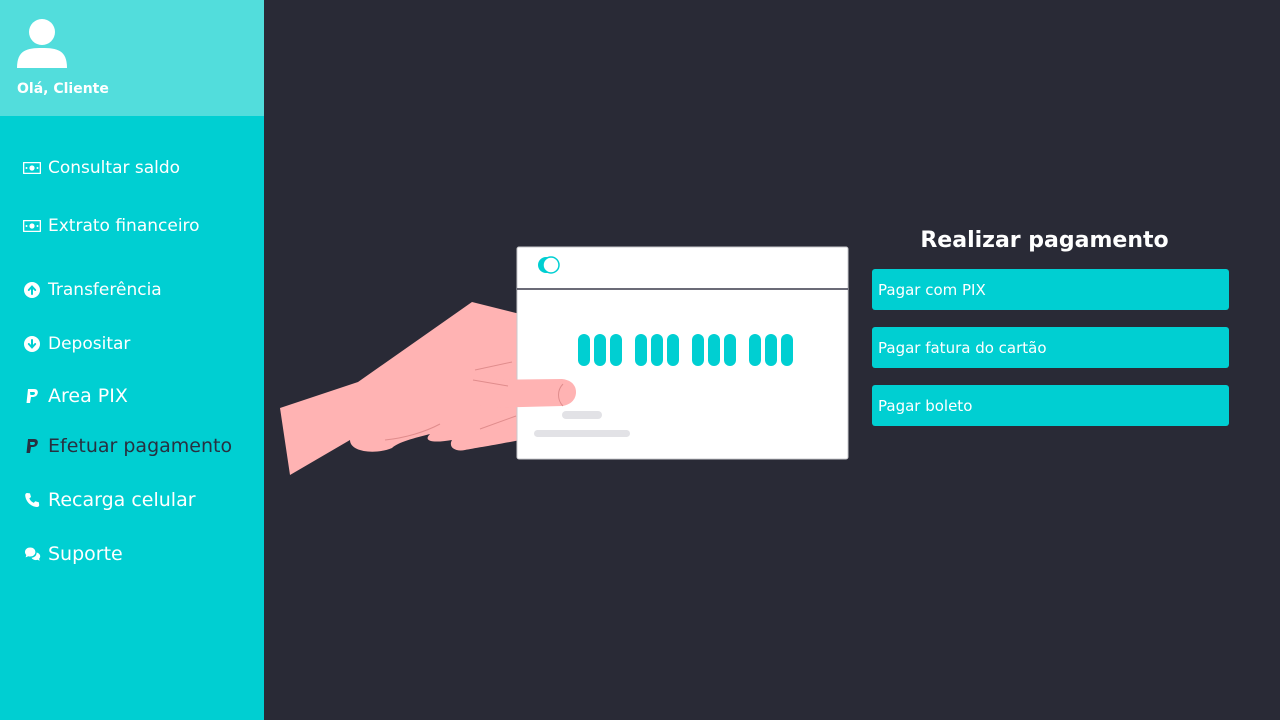  I want to click on user-icon, so click(42, 43).